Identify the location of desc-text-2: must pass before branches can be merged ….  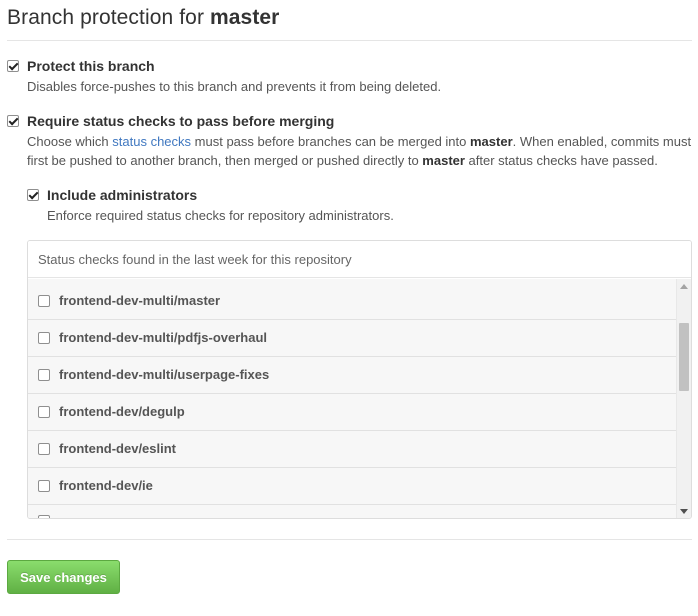
(330, 141).